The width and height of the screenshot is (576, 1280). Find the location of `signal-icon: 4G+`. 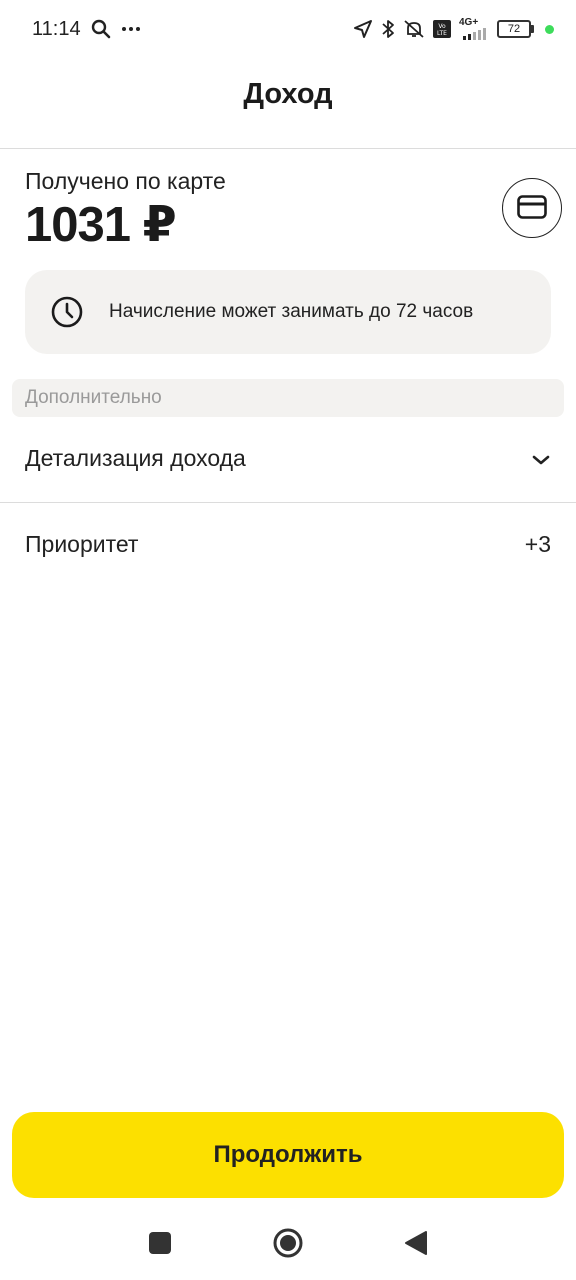

signal-icon: 4G+ is located at coordinates (474, 29).